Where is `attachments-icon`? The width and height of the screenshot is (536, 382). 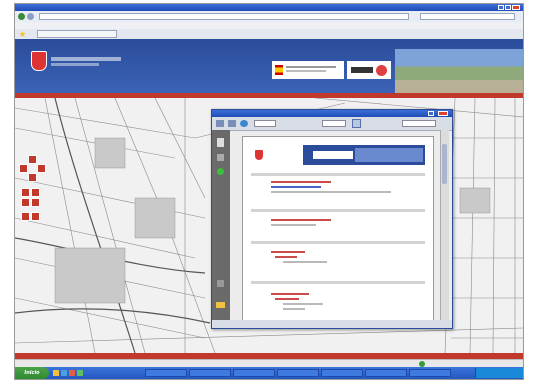
attachments-icon is located at coordinates (220, 283).